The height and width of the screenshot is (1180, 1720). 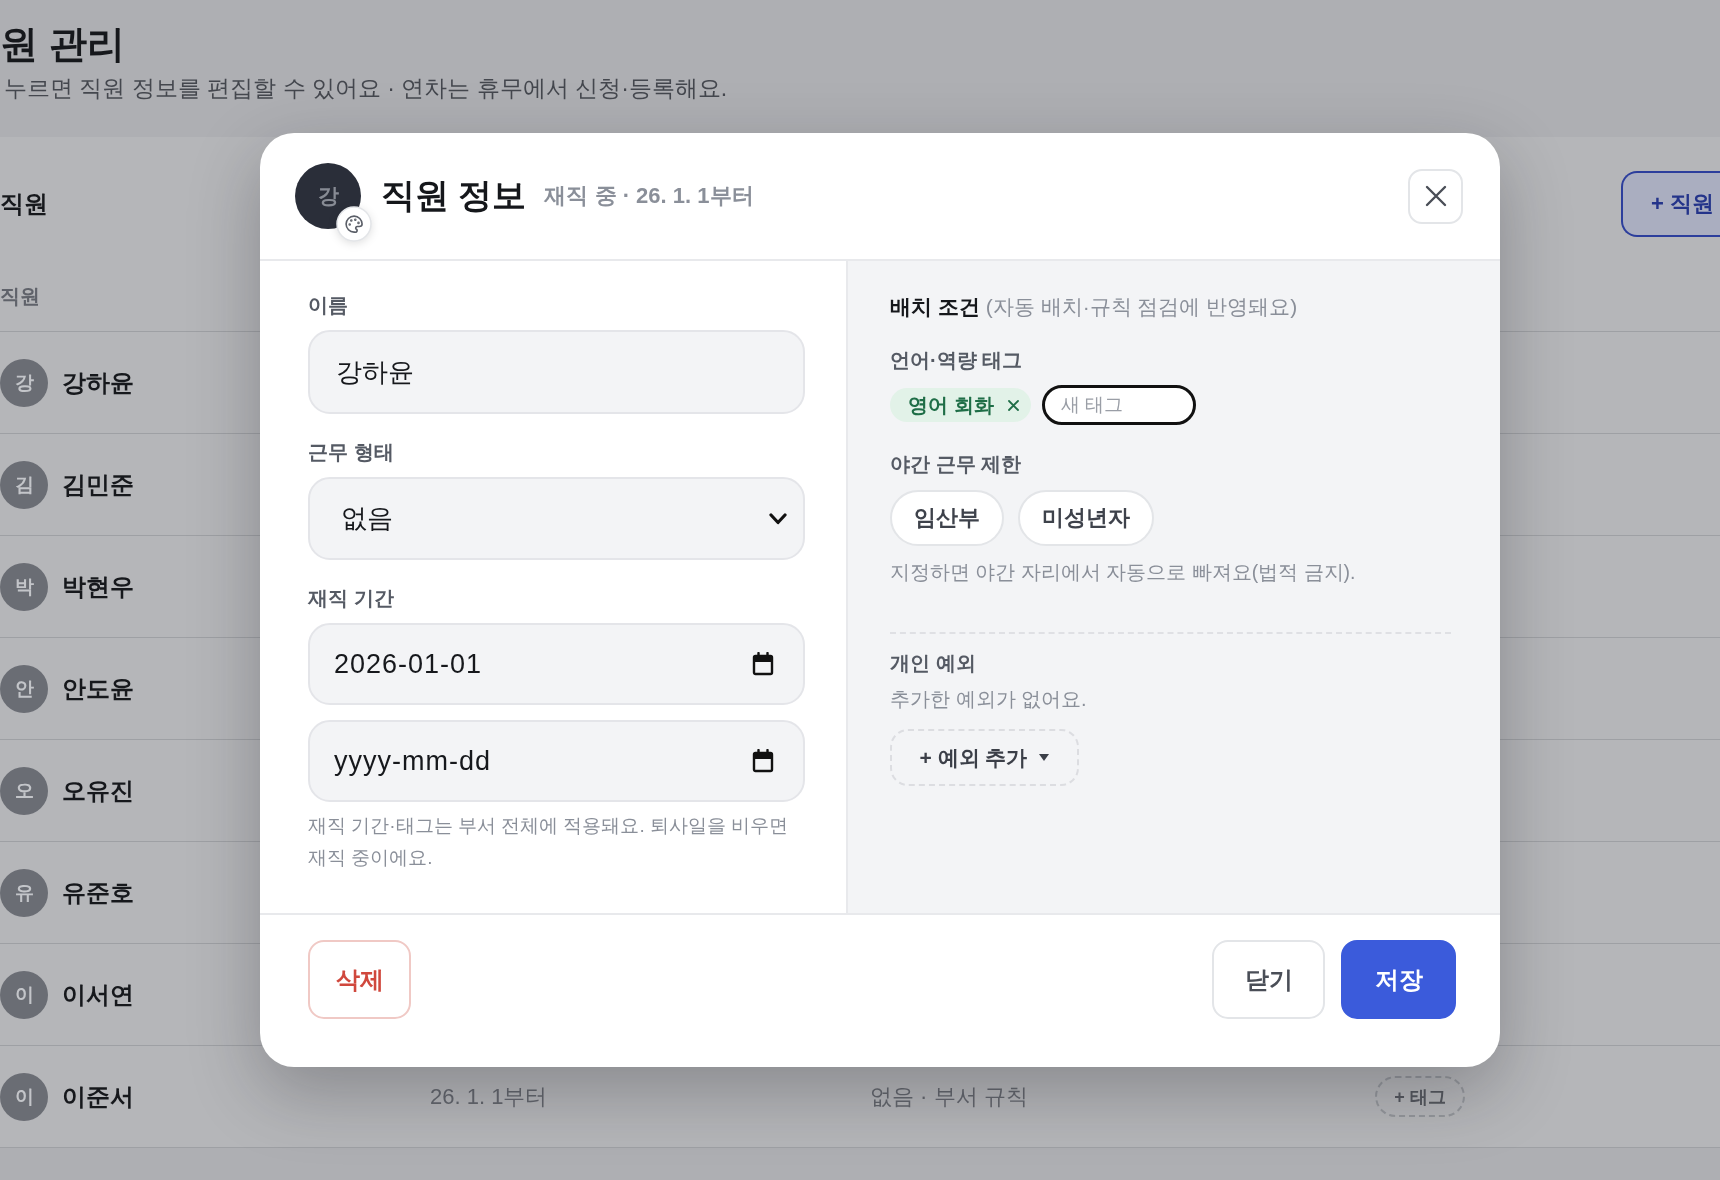 What do you see at coordinates (1268, 979) in the screenshot?
I see `close-dialog-button: 닫기` at bounding box center [1268, 979].